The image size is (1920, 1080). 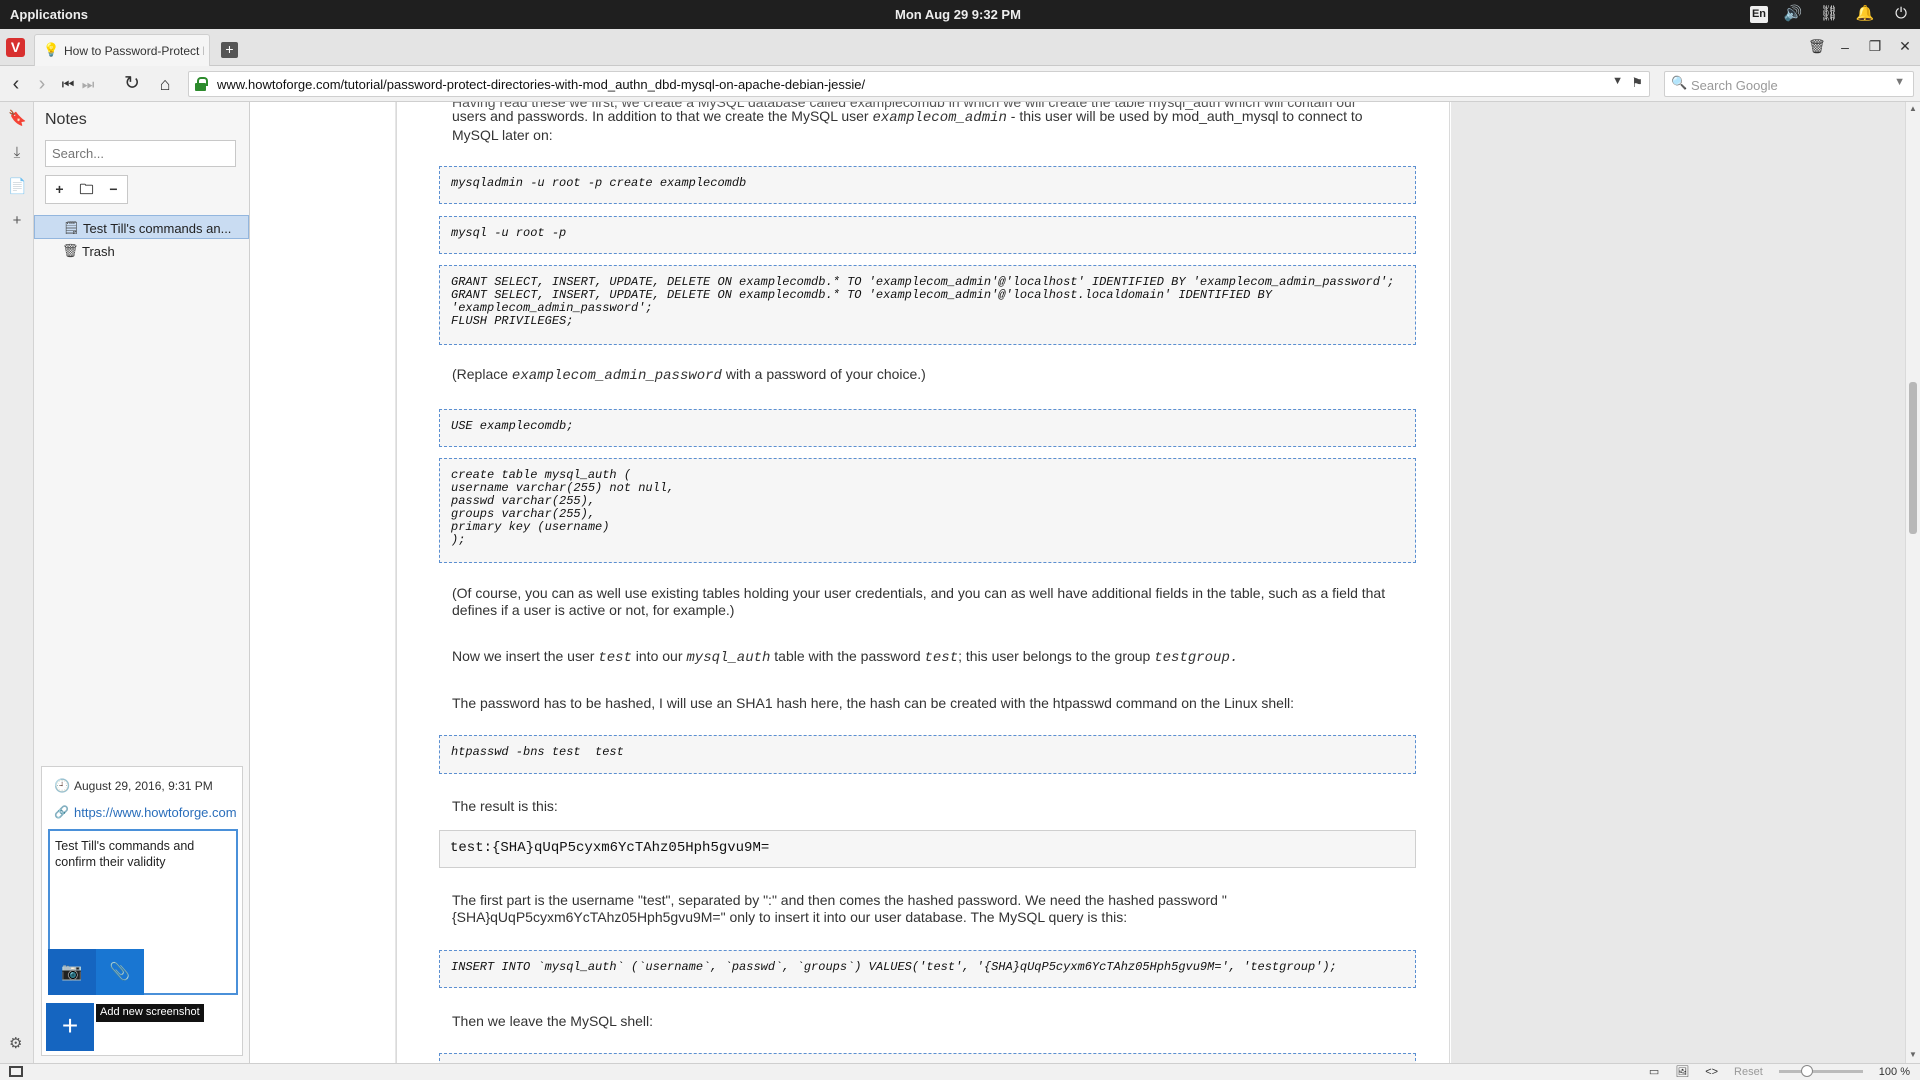 What do you see at coordinates (61, 812) in the screenshot?
I see `link-icon: 🔗` at bounding box center [61, 812].